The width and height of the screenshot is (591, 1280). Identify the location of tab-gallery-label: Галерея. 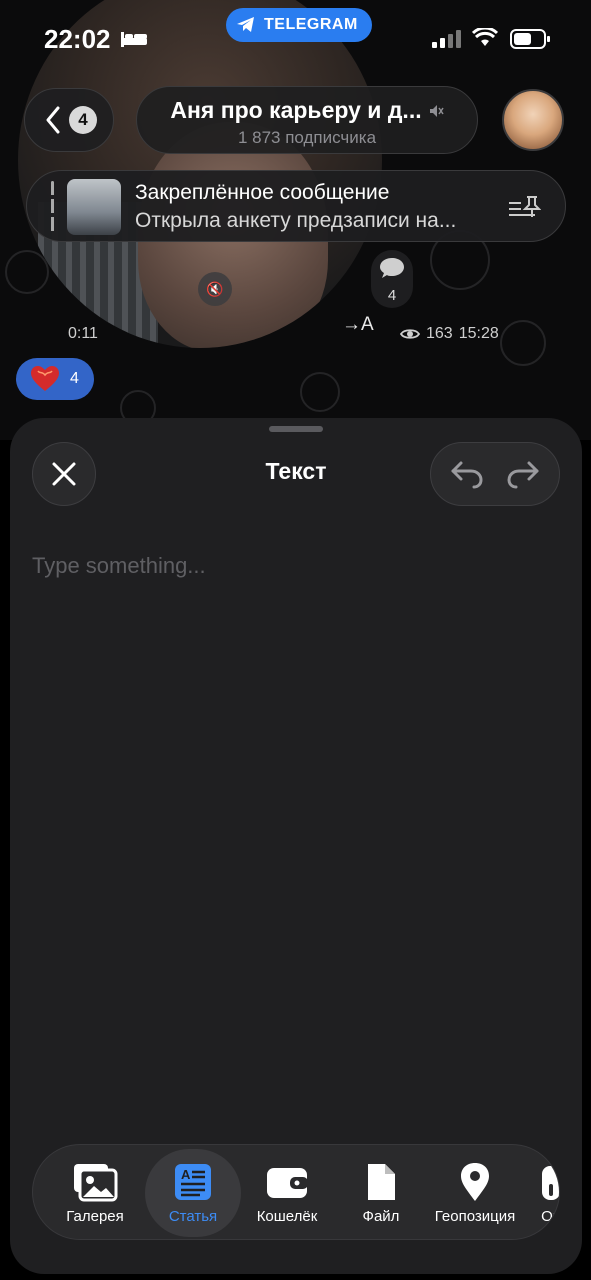
(95, 1216).